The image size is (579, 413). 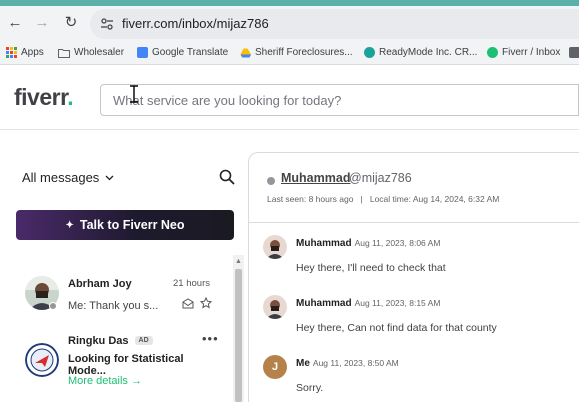 I want to click on message-author: Muhammad Aug 11, 2023, 8:06 AM, so click(x=368, y=243).